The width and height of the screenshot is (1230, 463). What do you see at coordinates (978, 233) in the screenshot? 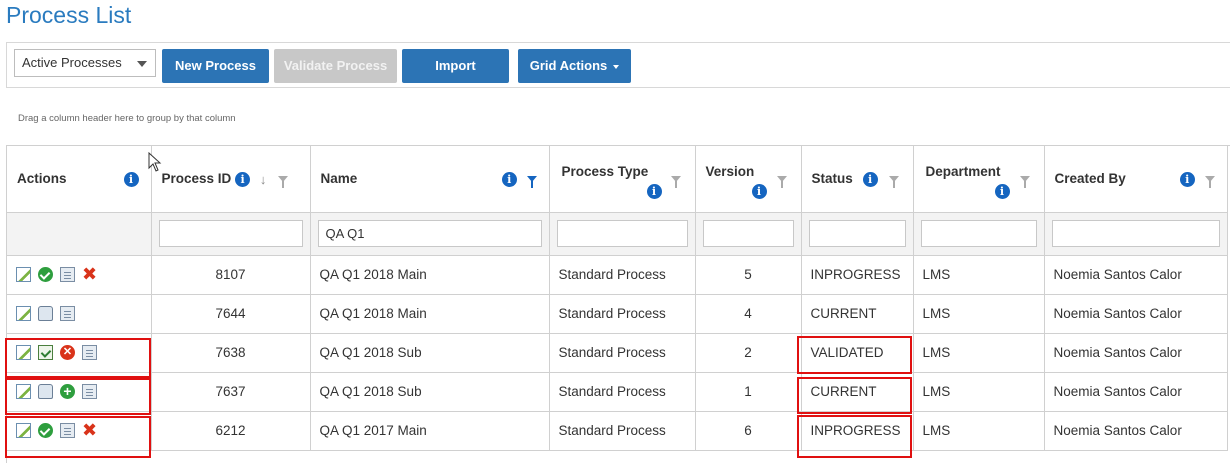
I see `filter-input-department` at bounding box center [978, 233].